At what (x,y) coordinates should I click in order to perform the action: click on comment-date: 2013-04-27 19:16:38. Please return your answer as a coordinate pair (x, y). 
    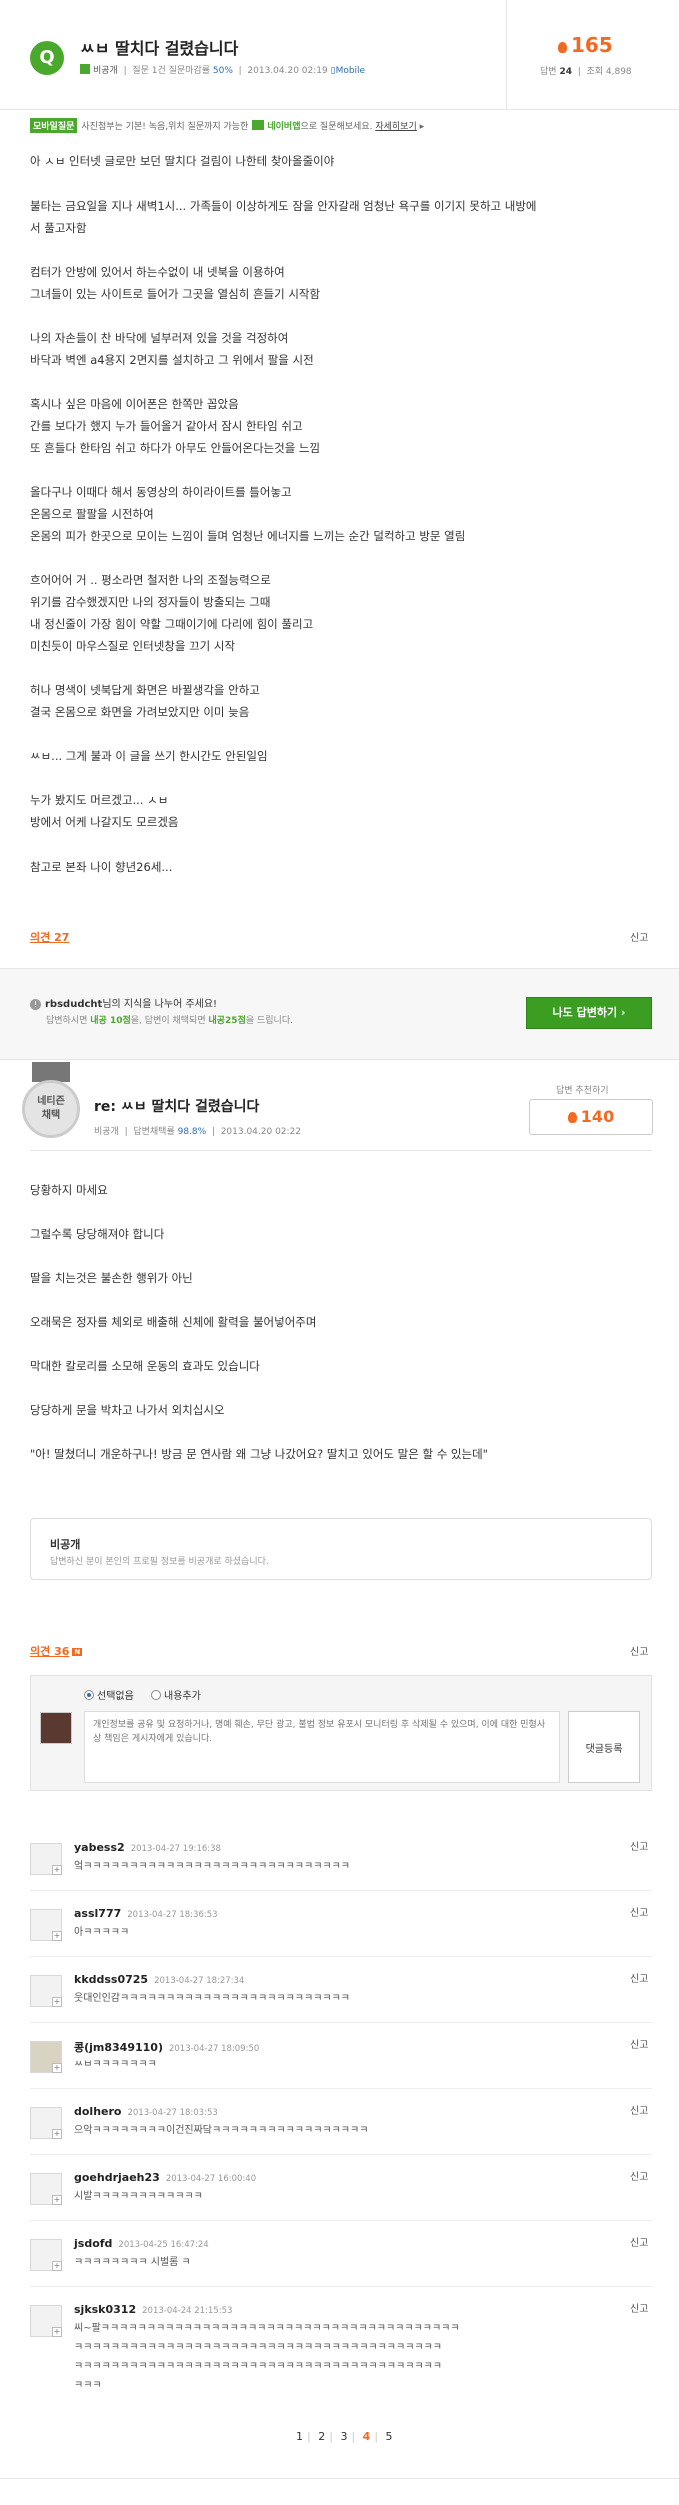
    Looking at the image, I should click on (175, 1849).